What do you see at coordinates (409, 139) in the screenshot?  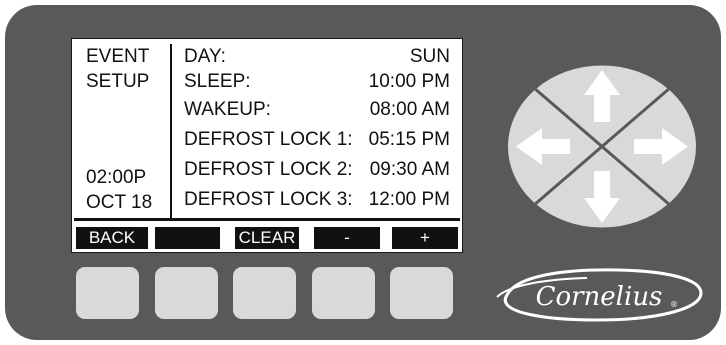 I see `setting-value: 05:15 PM` at bounding box center [409, 139].